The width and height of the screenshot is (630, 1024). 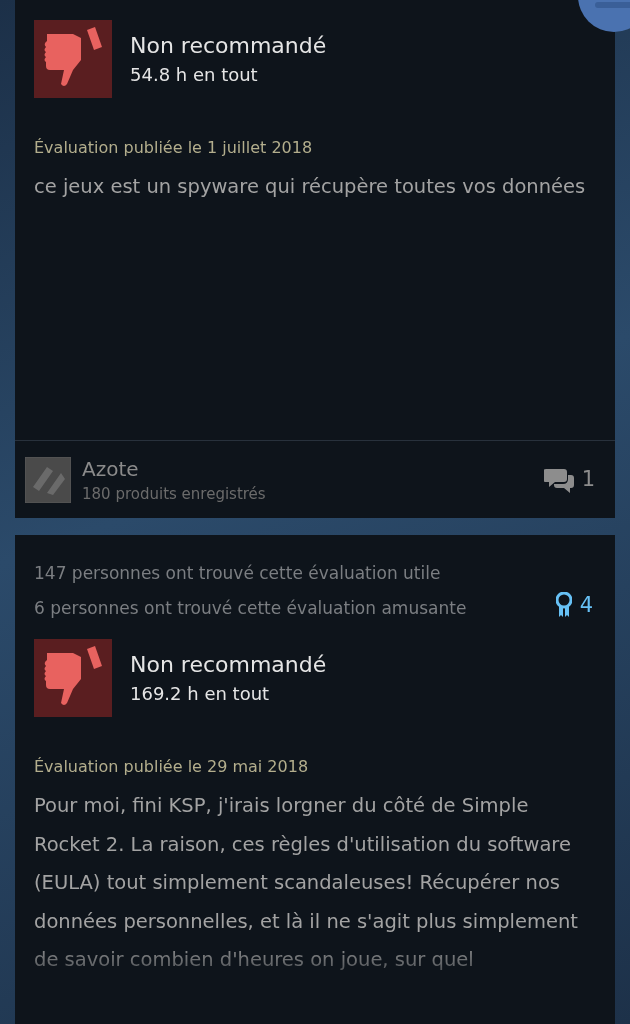 I want to click on comments-count: 1, so click(x=588, y=479).